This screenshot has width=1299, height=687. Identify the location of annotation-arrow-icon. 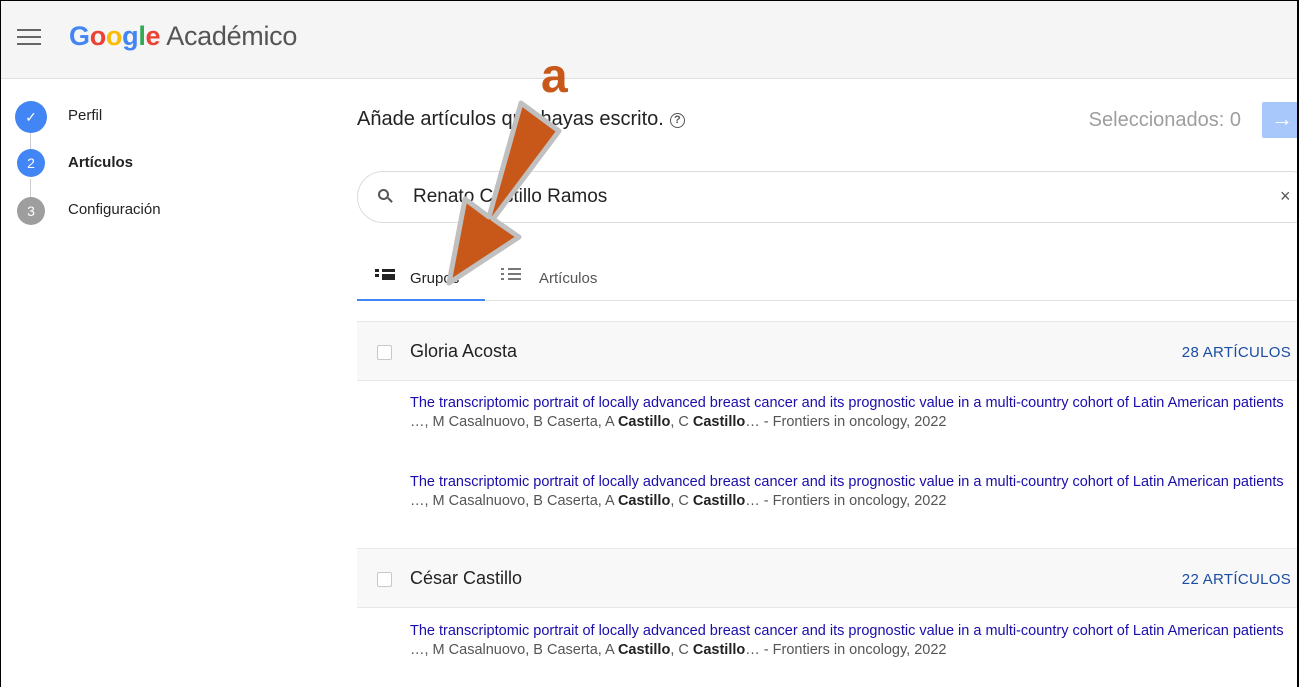
(504, 193).